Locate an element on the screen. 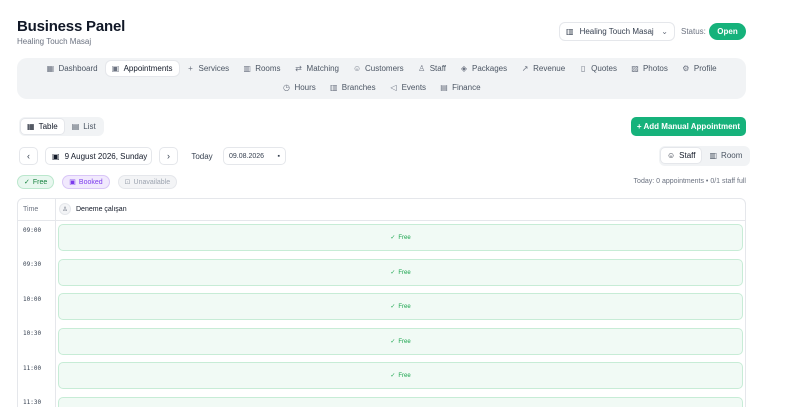  chevron-down-icon: ⌄ is located at coordinates (664, 31).